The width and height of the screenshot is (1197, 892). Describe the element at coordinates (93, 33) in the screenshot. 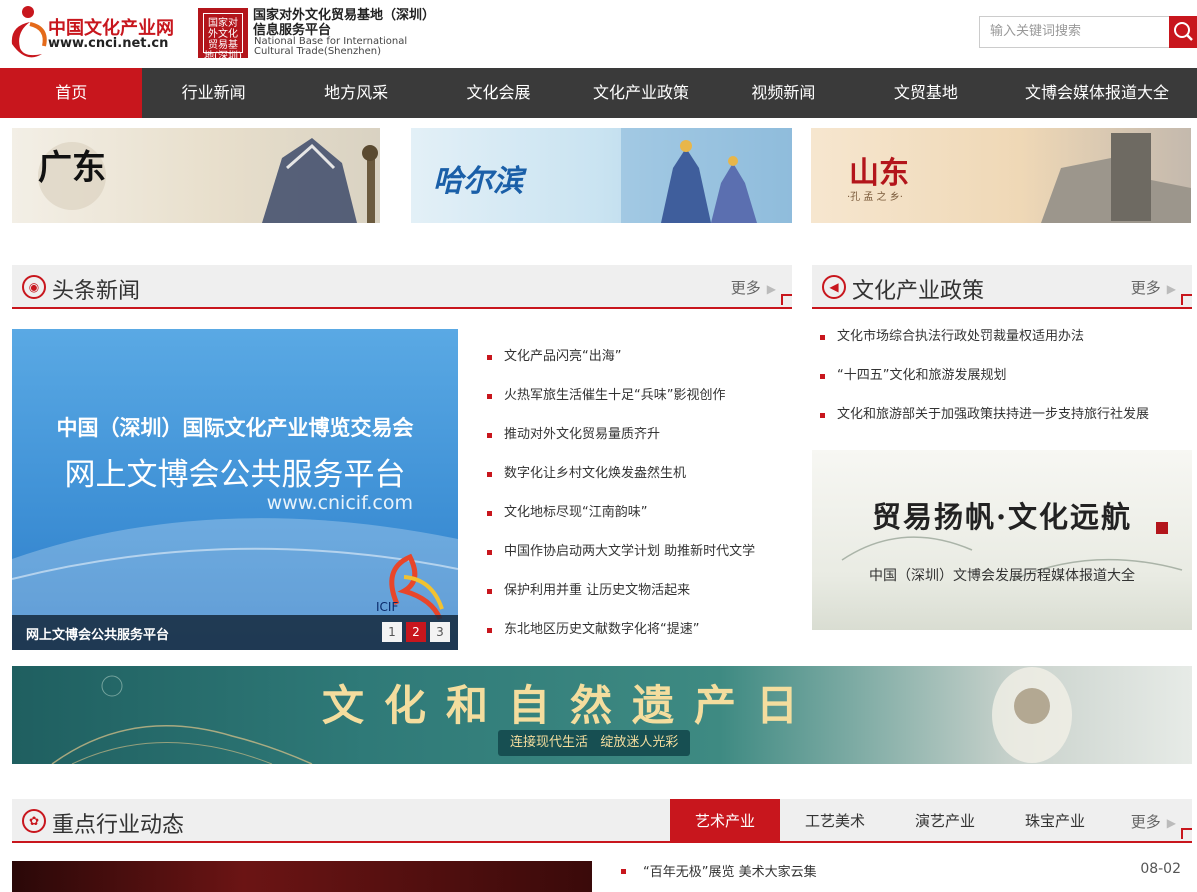

I see `site-logo: 中国文化产业网 www.cnci.net.cn` at that location.